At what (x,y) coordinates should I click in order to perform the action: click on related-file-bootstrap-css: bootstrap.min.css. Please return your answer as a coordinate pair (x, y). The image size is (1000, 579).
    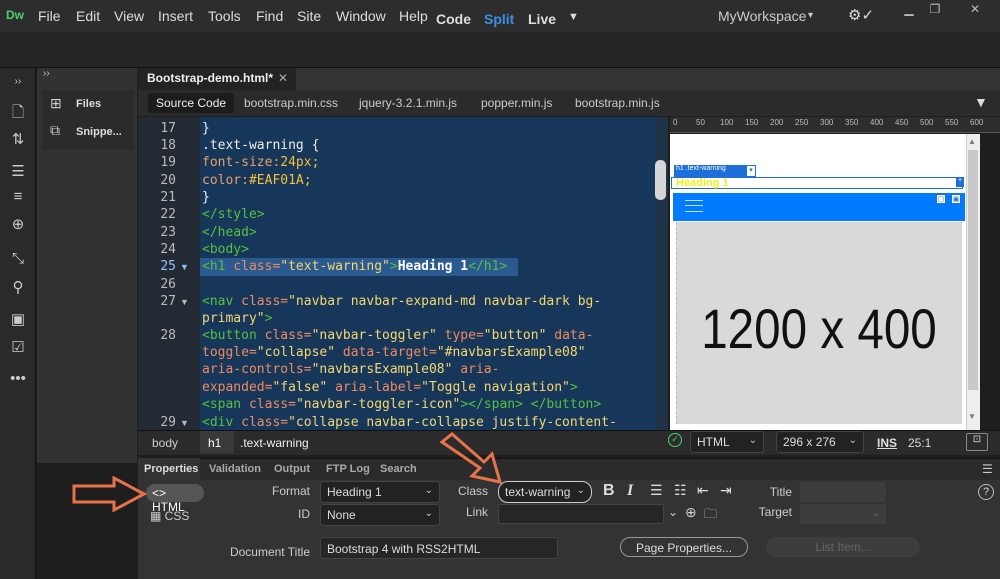
    Looking at the image, I should click on (291, 103).